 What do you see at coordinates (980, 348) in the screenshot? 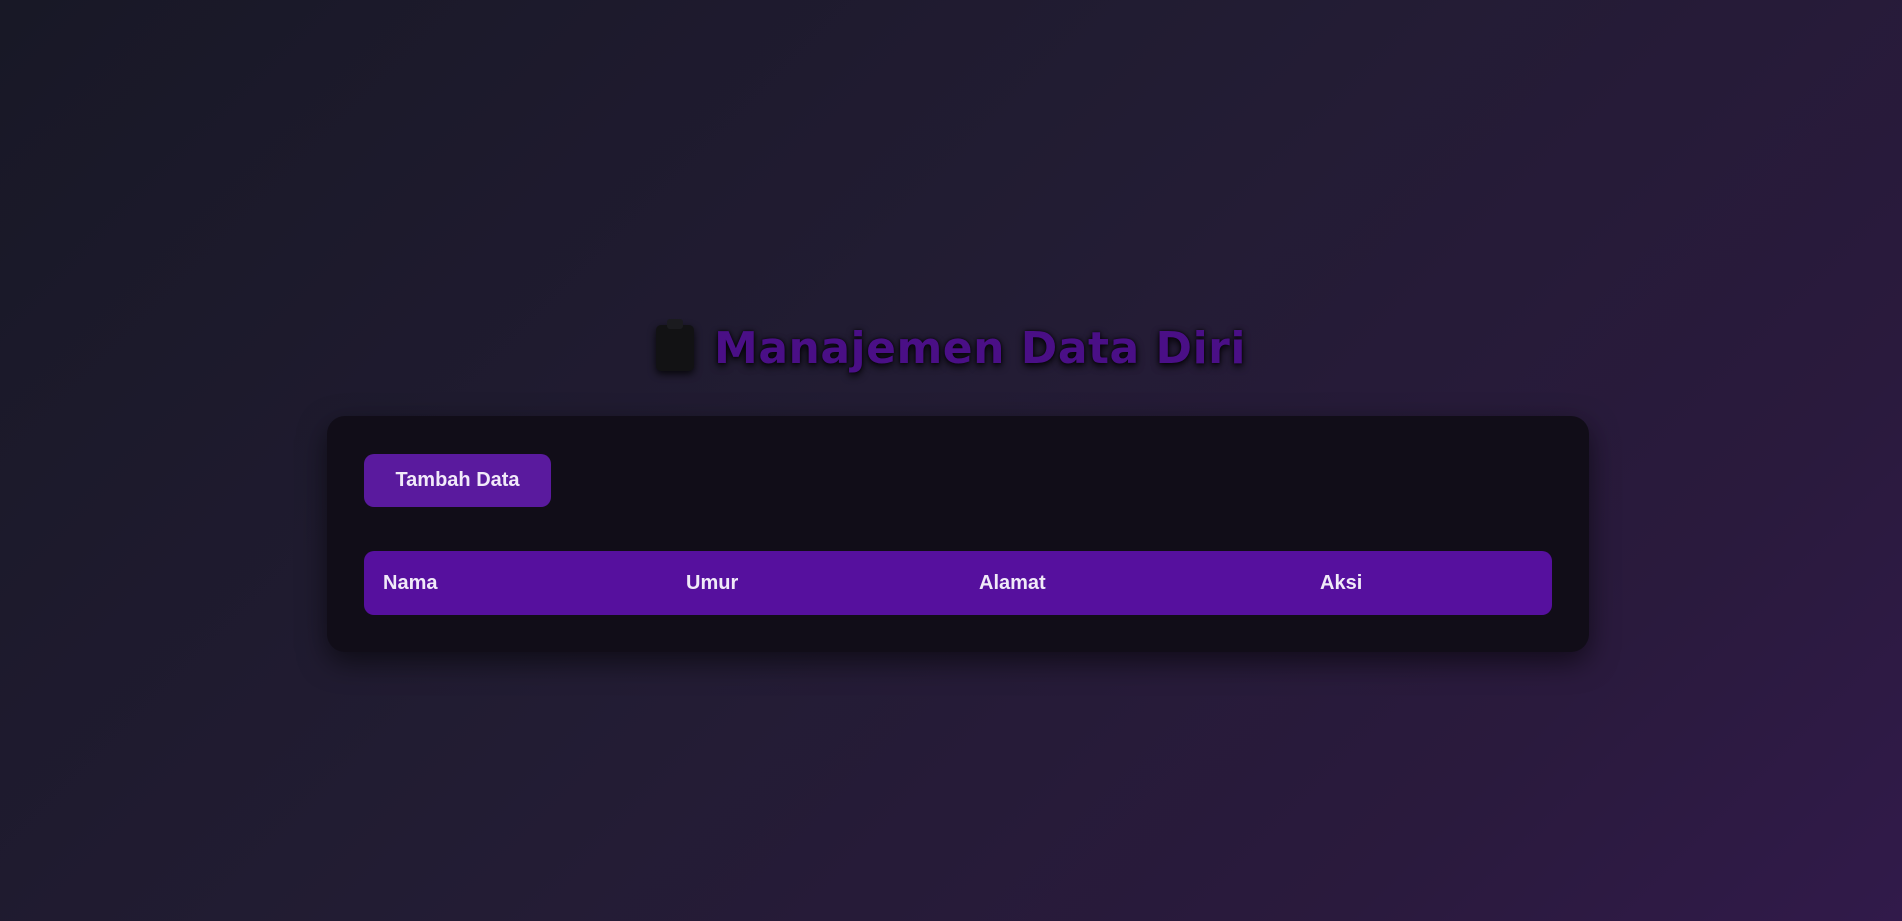
I see `page-title-text: Manajemen Data Diri` at bounding box center [980, 348].